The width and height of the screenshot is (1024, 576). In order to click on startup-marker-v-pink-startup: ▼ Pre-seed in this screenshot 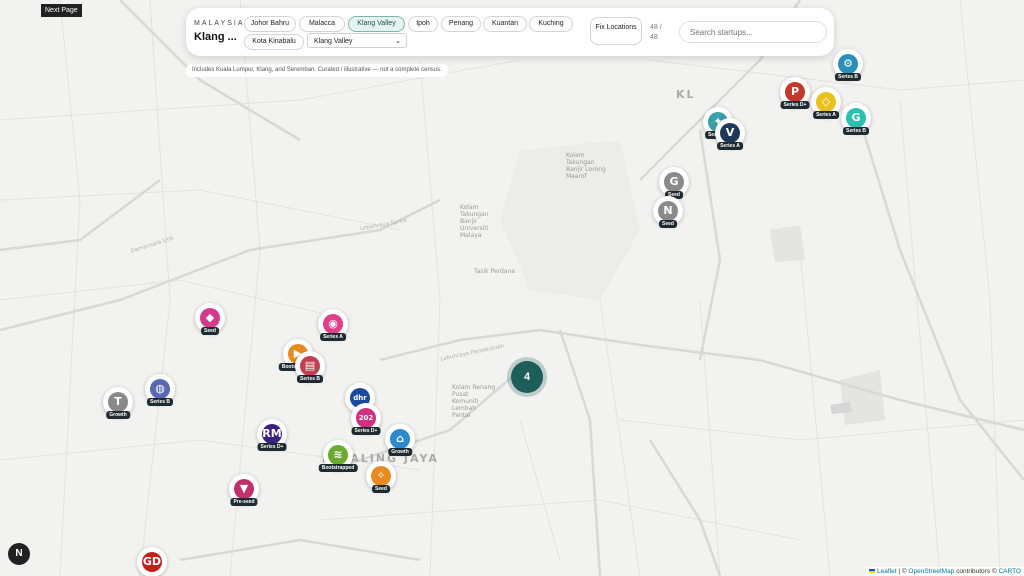, I will do `click(244, 490)`.